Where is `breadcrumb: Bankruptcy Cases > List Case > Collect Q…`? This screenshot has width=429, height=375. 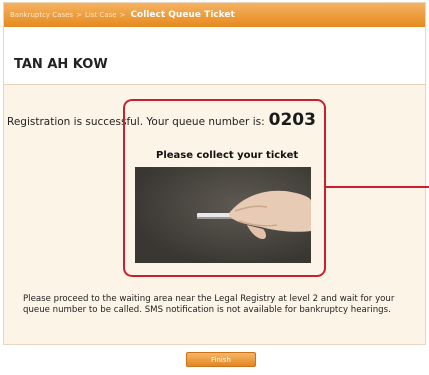
breadcrumb: Bankruptcy Cases > List Case > Collect Q… is located at coordinates (214, 15).